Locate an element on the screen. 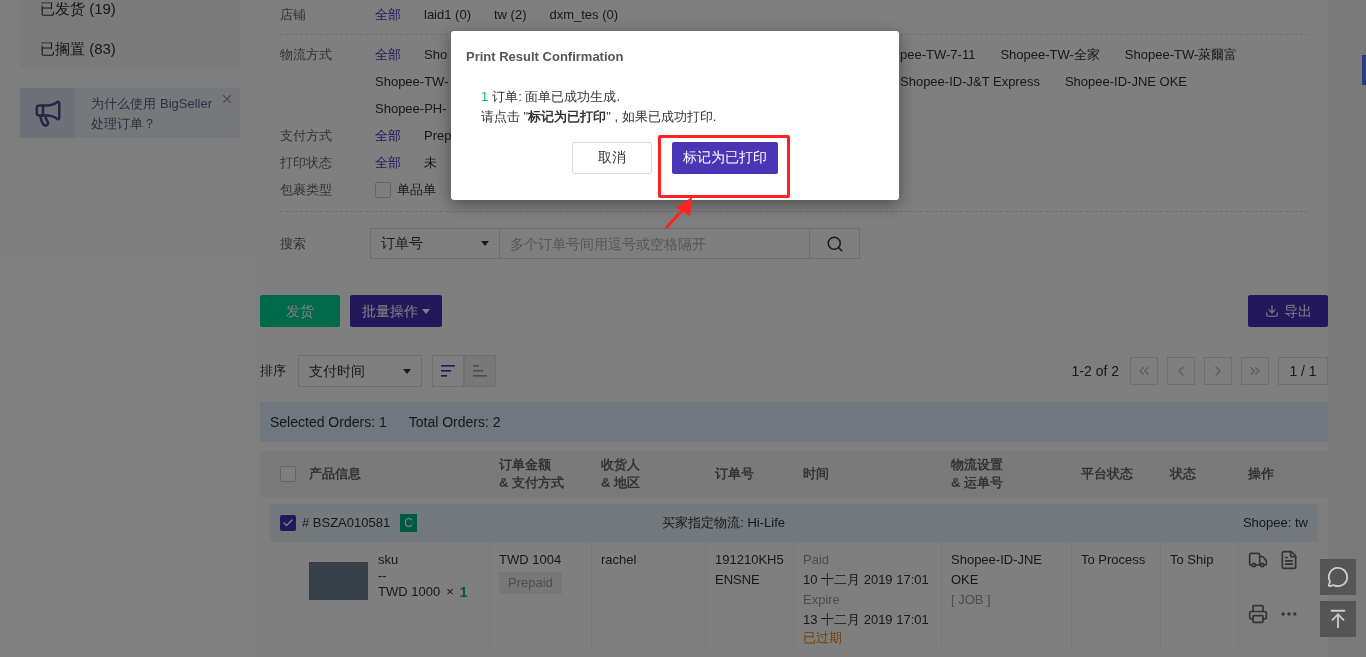 This screenshot has height=657, width=1366. filter-option: pee-TW-7-11 is located at coordinates (938, 54).